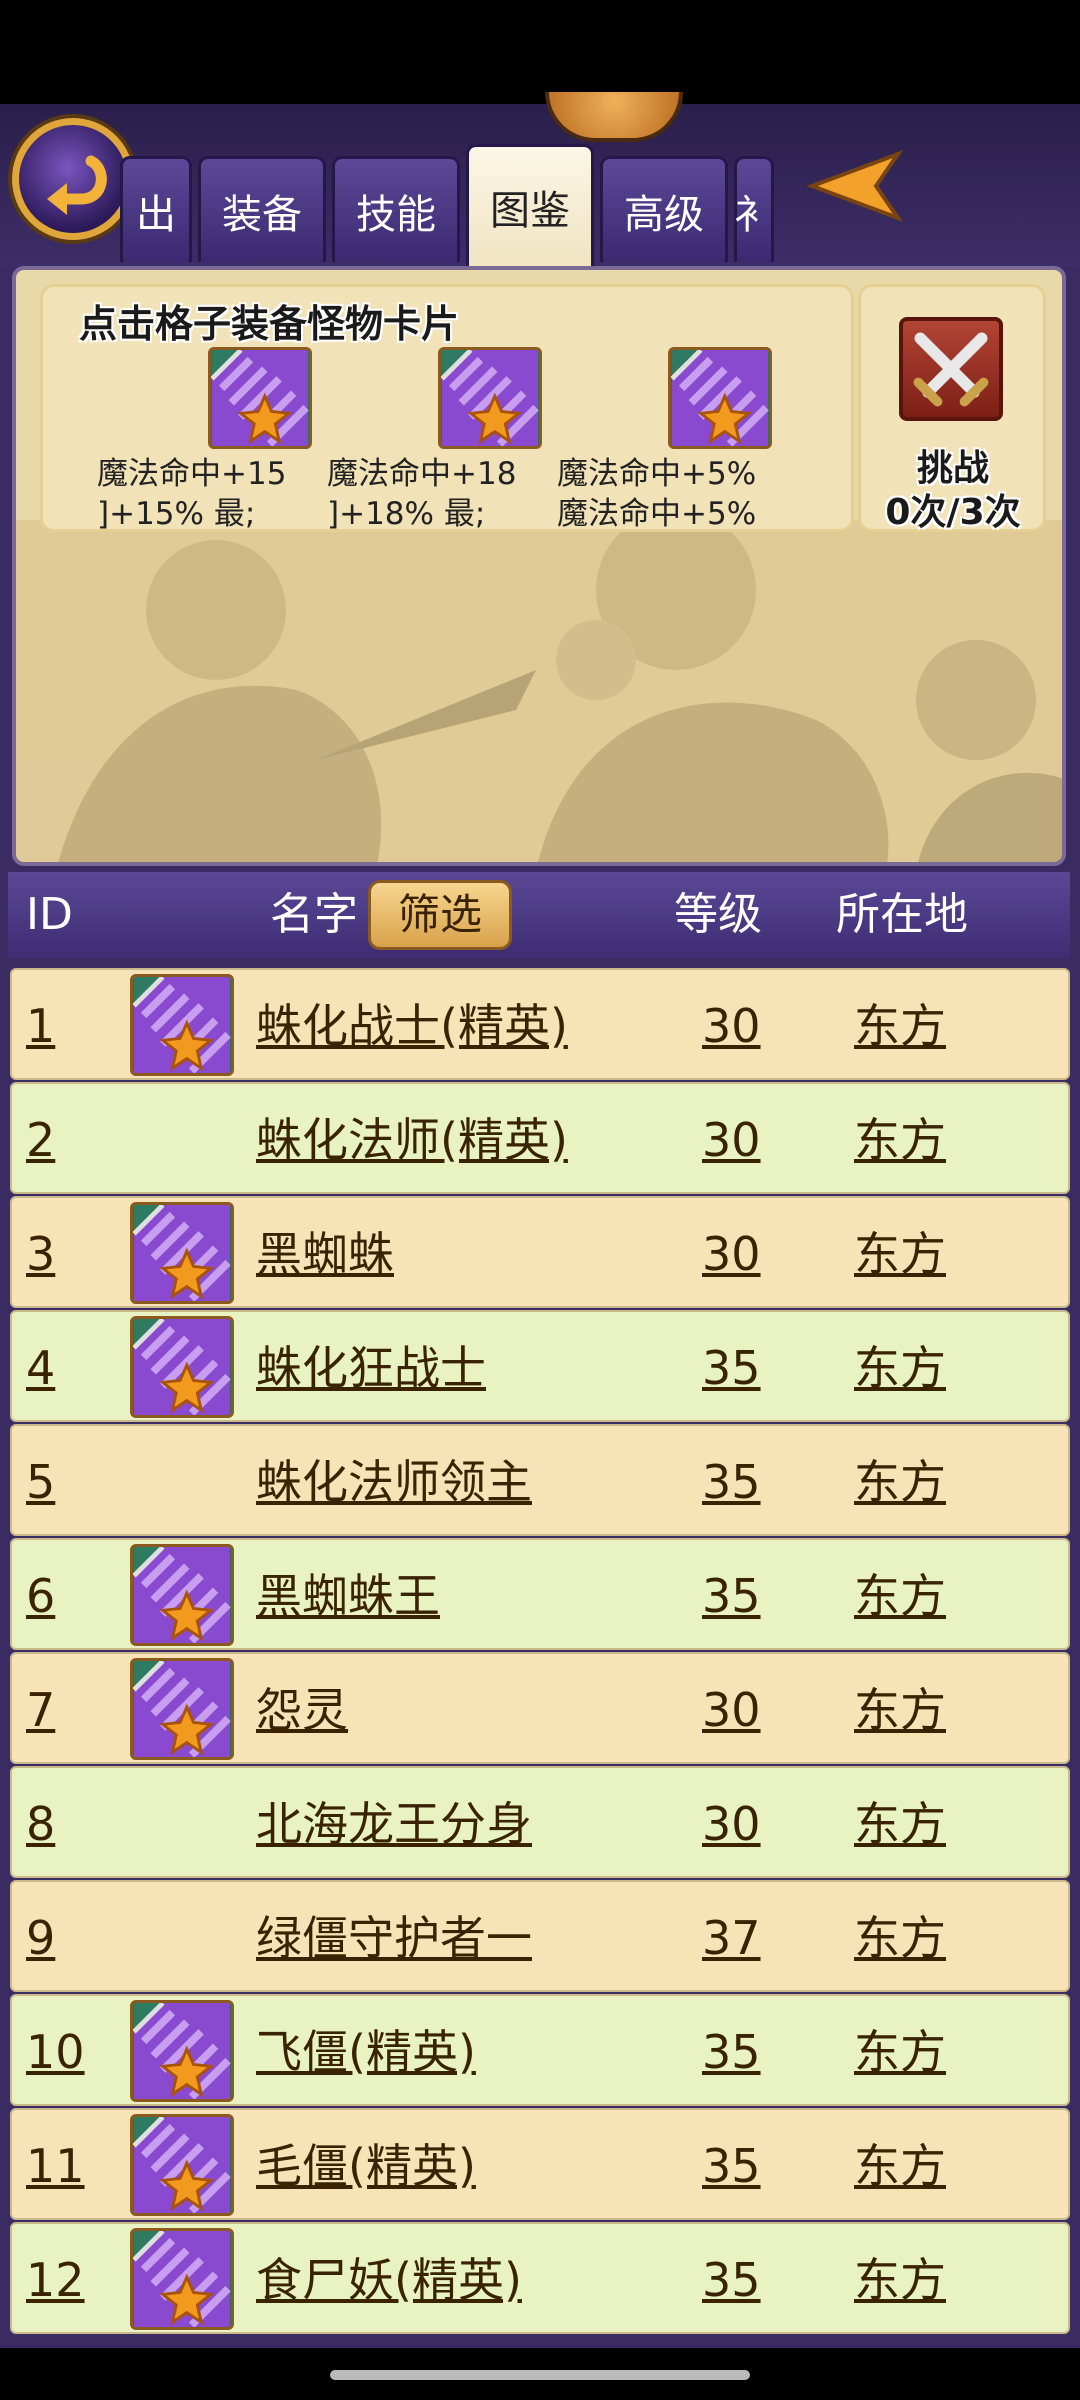  Describe the element at coordinates (657, 514) in the screenshot. I see `card-stat-line2: 魔法命中+5%` at that location.